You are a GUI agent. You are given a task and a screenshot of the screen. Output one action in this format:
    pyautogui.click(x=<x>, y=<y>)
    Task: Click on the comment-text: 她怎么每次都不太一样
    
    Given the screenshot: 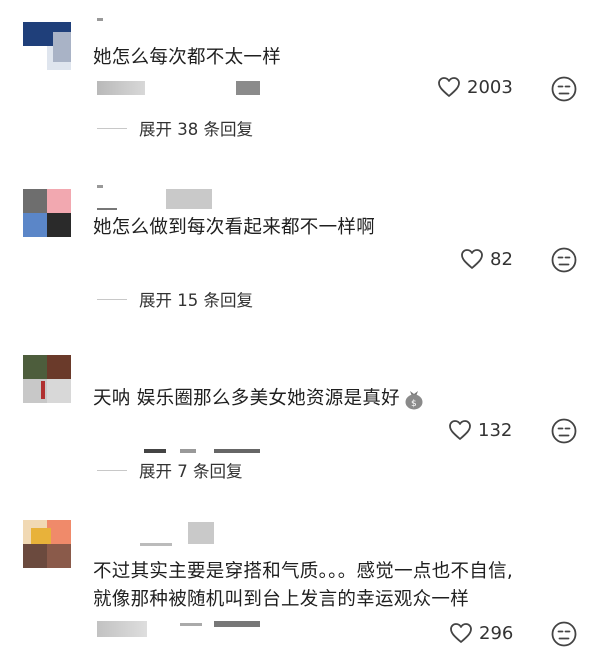 What is the action you would take?
    pyautogui.click(x=187, y=57)
    